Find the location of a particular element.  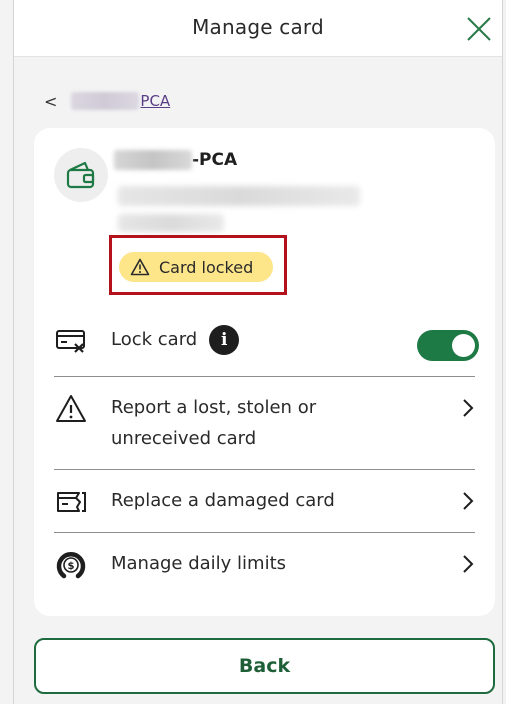

report-lost-card-label: Report a lost, stolen or unreceived card is located at coordinates (214, 423).